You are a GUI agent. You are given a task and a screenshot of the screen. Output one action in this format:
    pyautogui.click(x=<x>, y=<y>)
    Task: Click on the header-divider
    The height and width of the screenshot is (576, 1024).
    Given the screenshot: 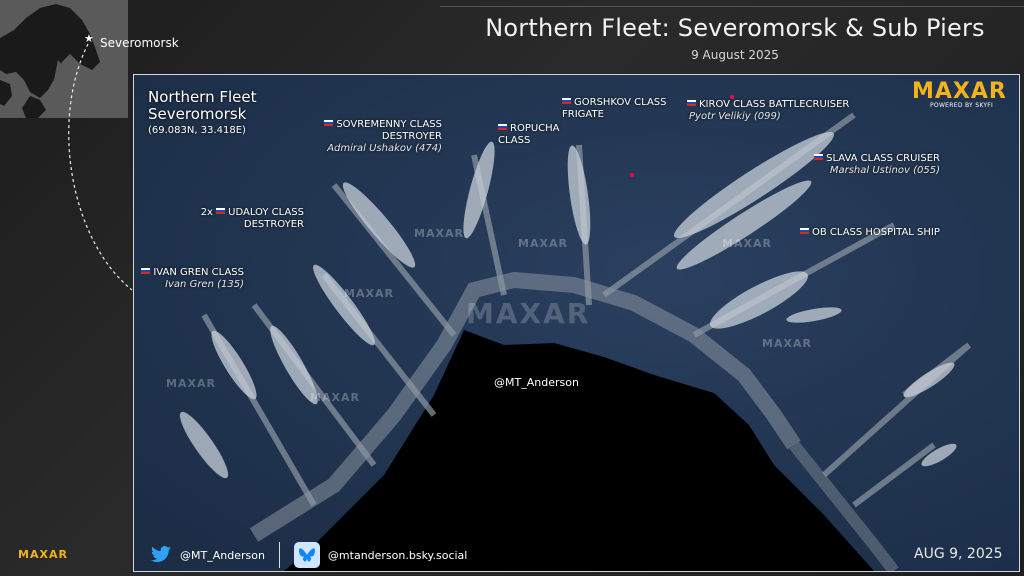 What is the action you would take?
    pyautogui.click(x=732, y=6)
    